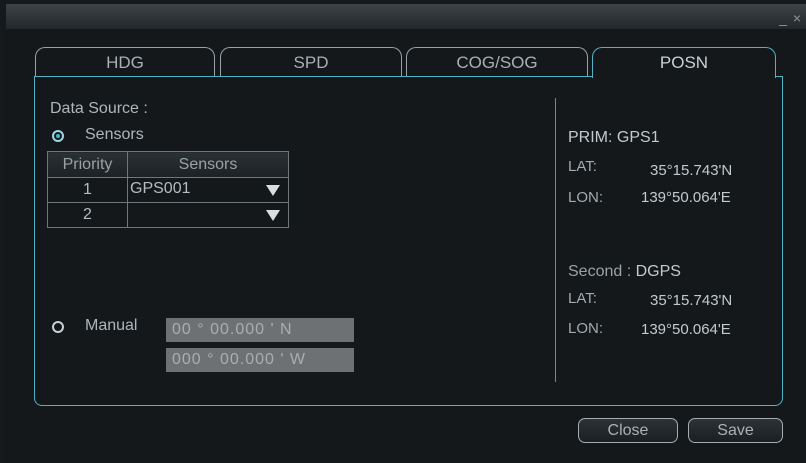 Image resolution: width=806 pixels, height=463 pixels. Describe the element at coordinates (658, 271) in the screenshot. I see `second-value: DGPS` at that location.